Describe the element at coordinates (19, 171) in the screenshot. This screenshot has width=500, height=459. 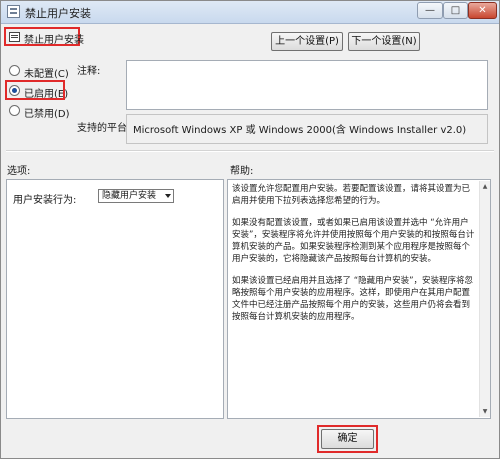
I see `options-section-label: 选项:` at that location.